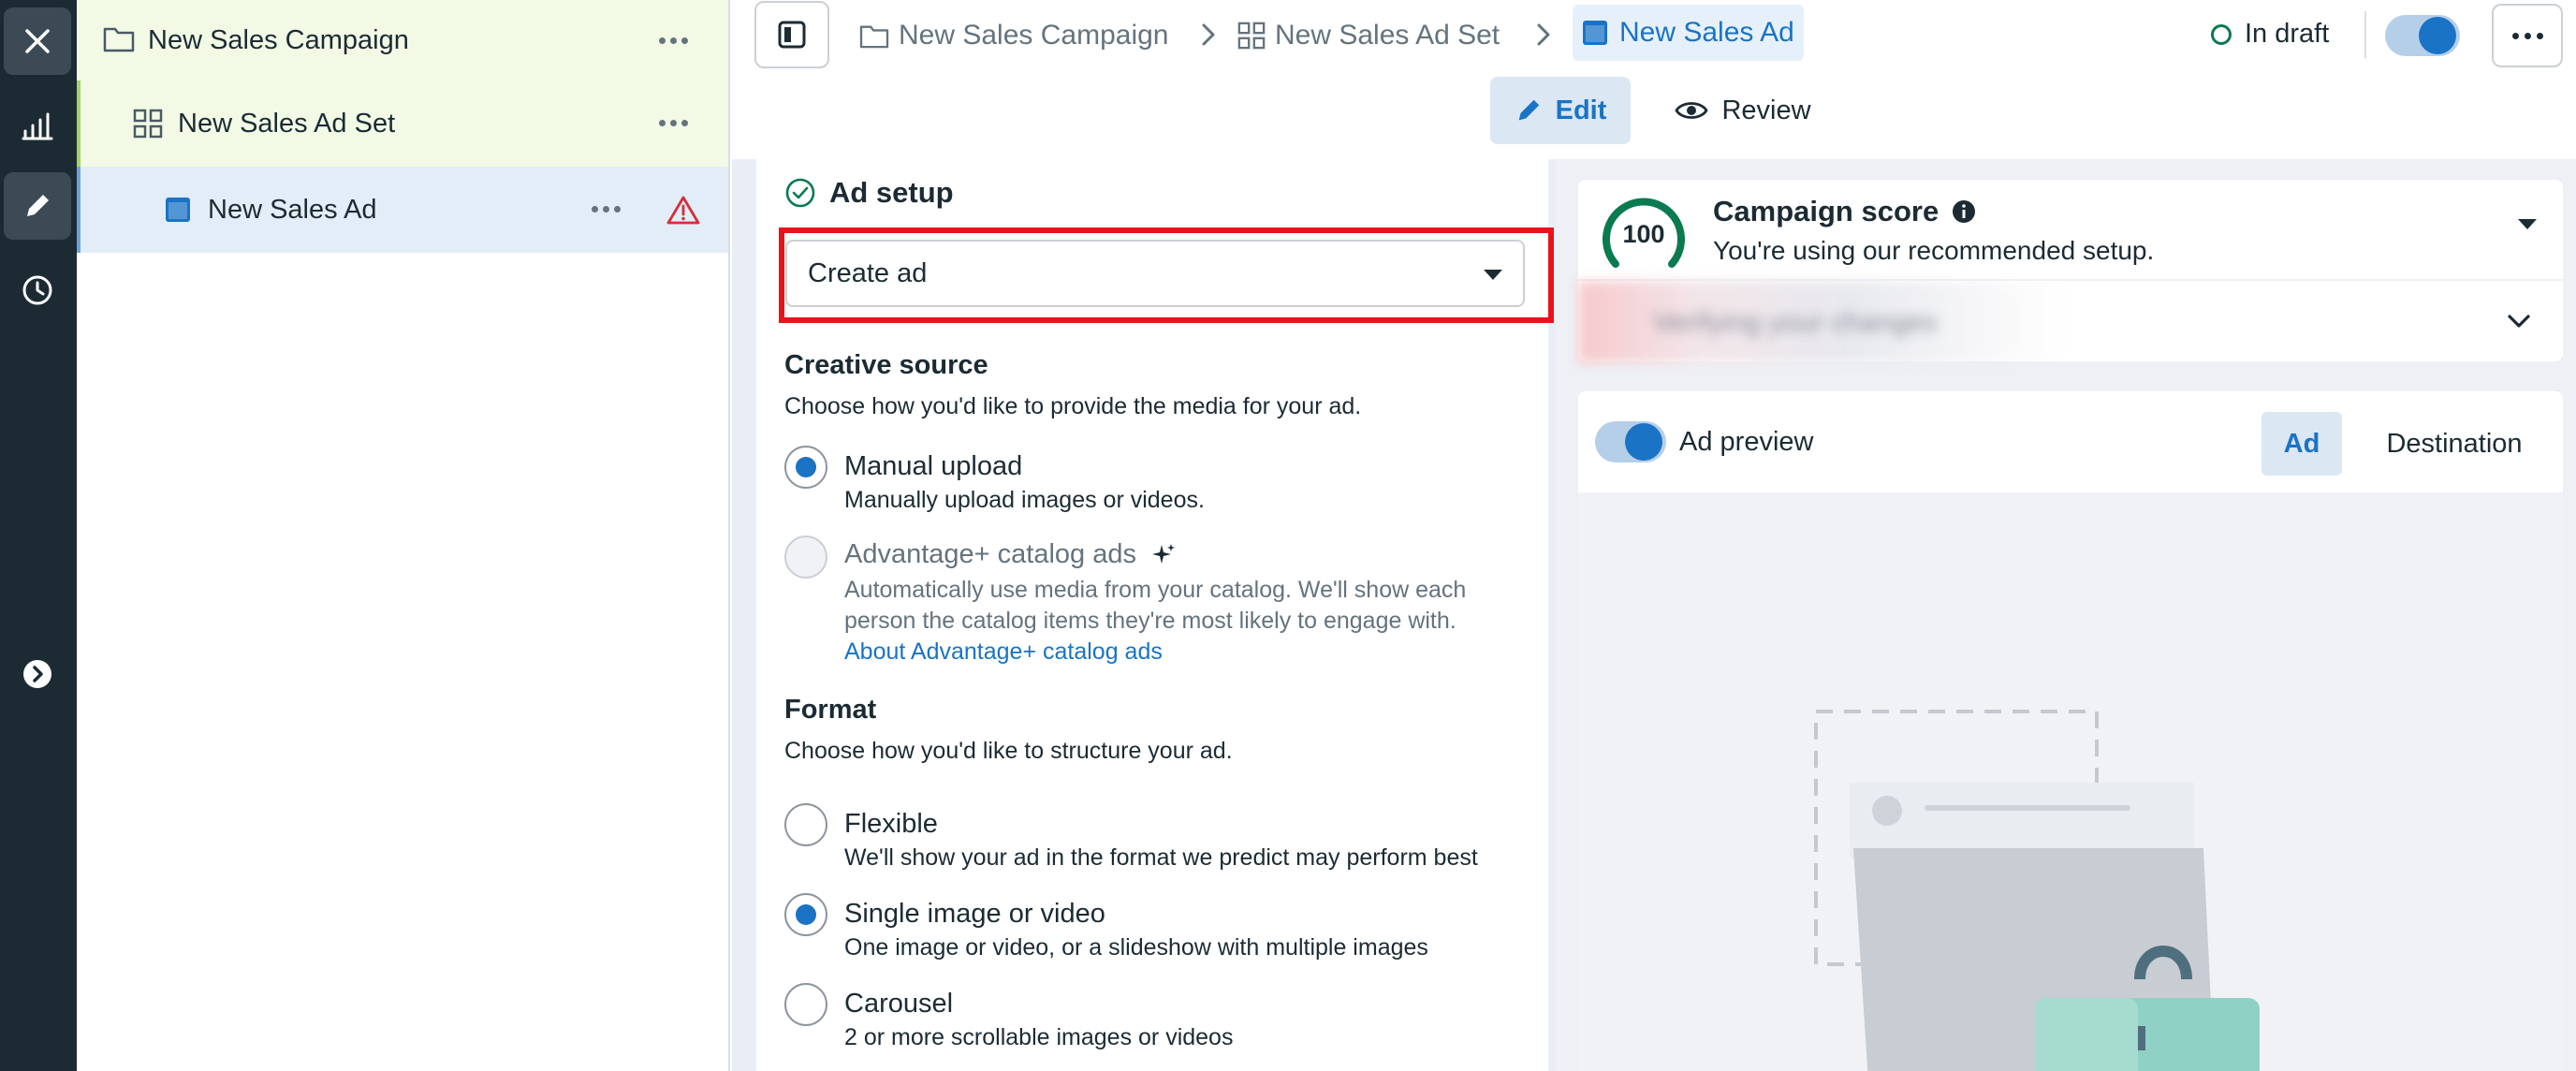 The image size is (2576, 1071). Describe the element at coordinates (2527, 35) in the screenshot. I see `more-actions-button` at that location.